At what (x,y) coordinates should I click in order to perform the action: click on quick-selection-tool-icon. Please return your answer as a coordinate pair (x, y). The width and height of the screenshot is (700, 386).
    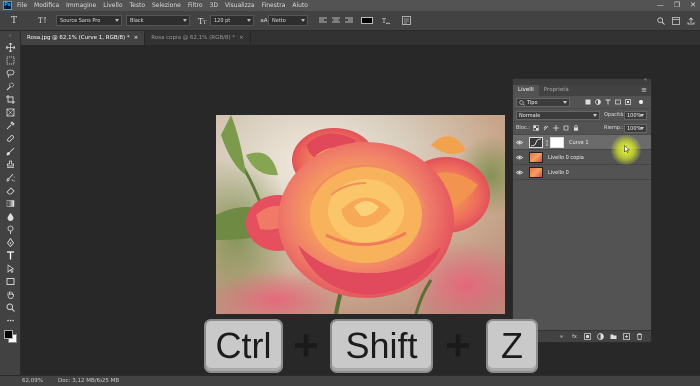
    Looking at the image, I should click on (10, 86).